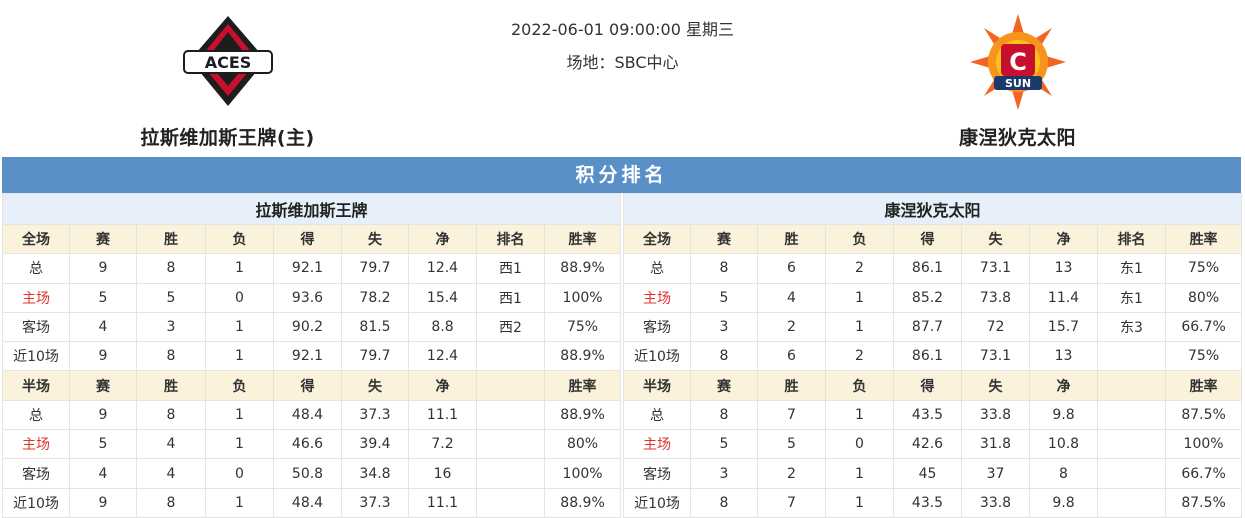 Image resolution: width=1245 pixels, height=518 pixels. I want to click on column-header: 全场, so click(657, 239).